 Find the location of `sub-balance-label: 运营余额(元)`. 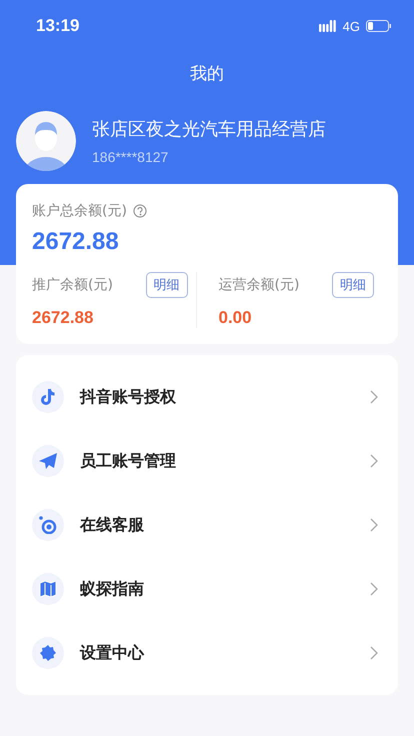

sub-balance-label: 运营余额(元) is located at coordinates (259, 285).